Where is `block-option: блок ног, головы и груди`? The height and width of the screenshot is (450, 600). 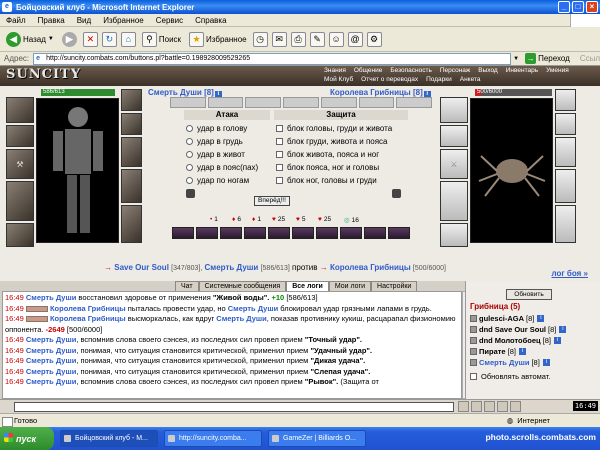 block-option: блок ног, головы и груди is located at coordinates (326, 180).